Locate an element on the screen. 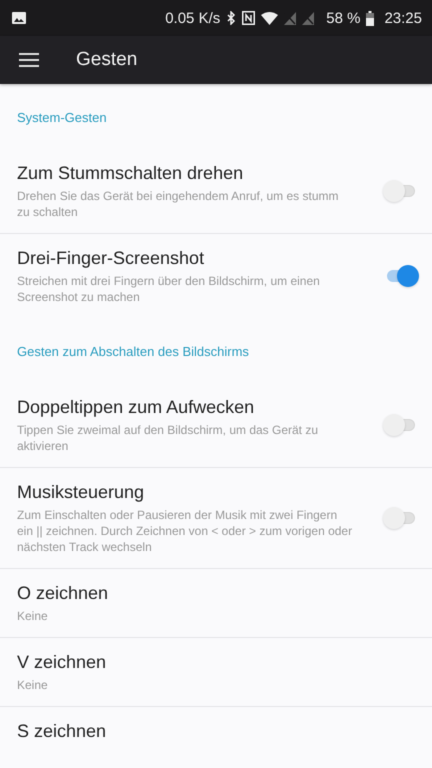 This screenshot has height=768, width=432. settings-row: Musiksteuerung Zum Einschalten oder Pausieren der Musik mit zwei Fingern ein || zeichnen. Durch Zeichnen von < oder > zum vorigen oder nächsten Track wechseln is located at coordinates (216, 518).